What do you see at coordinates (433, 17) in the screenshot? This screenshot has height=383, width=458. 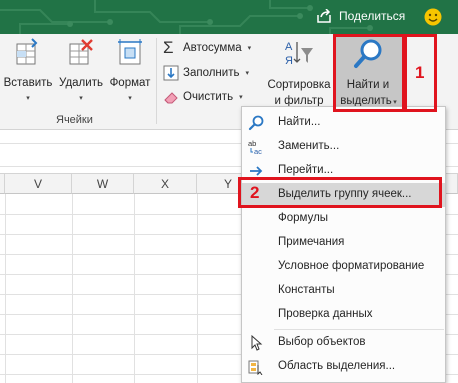 I see `smiley-feedback-icon` at bounding box center [433, 17].